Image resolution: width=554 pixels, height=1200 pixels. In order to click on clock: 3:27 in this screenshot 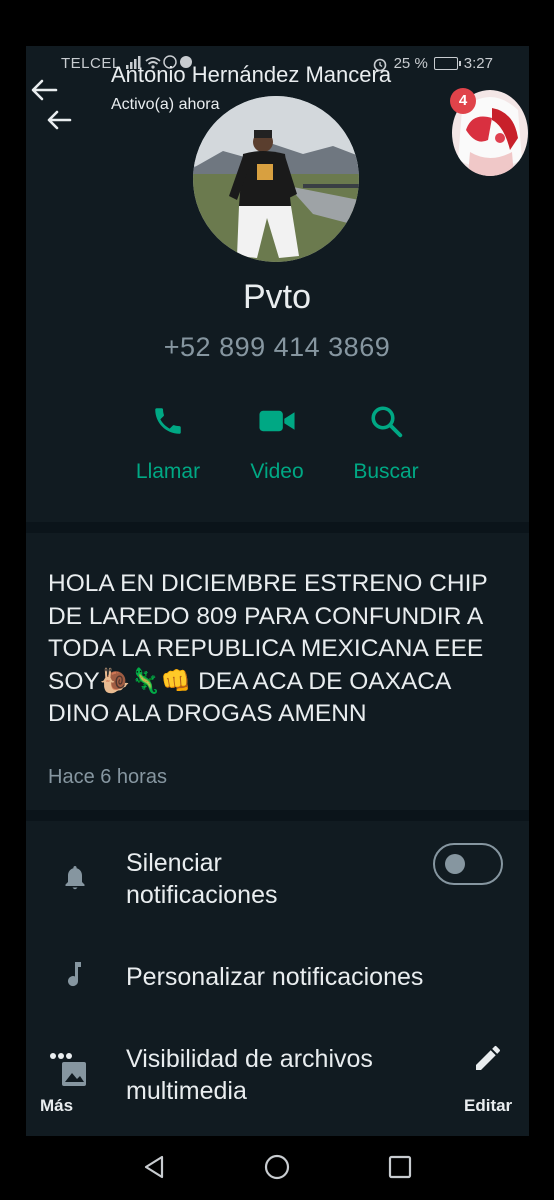, I will do `click(478, 63)`.